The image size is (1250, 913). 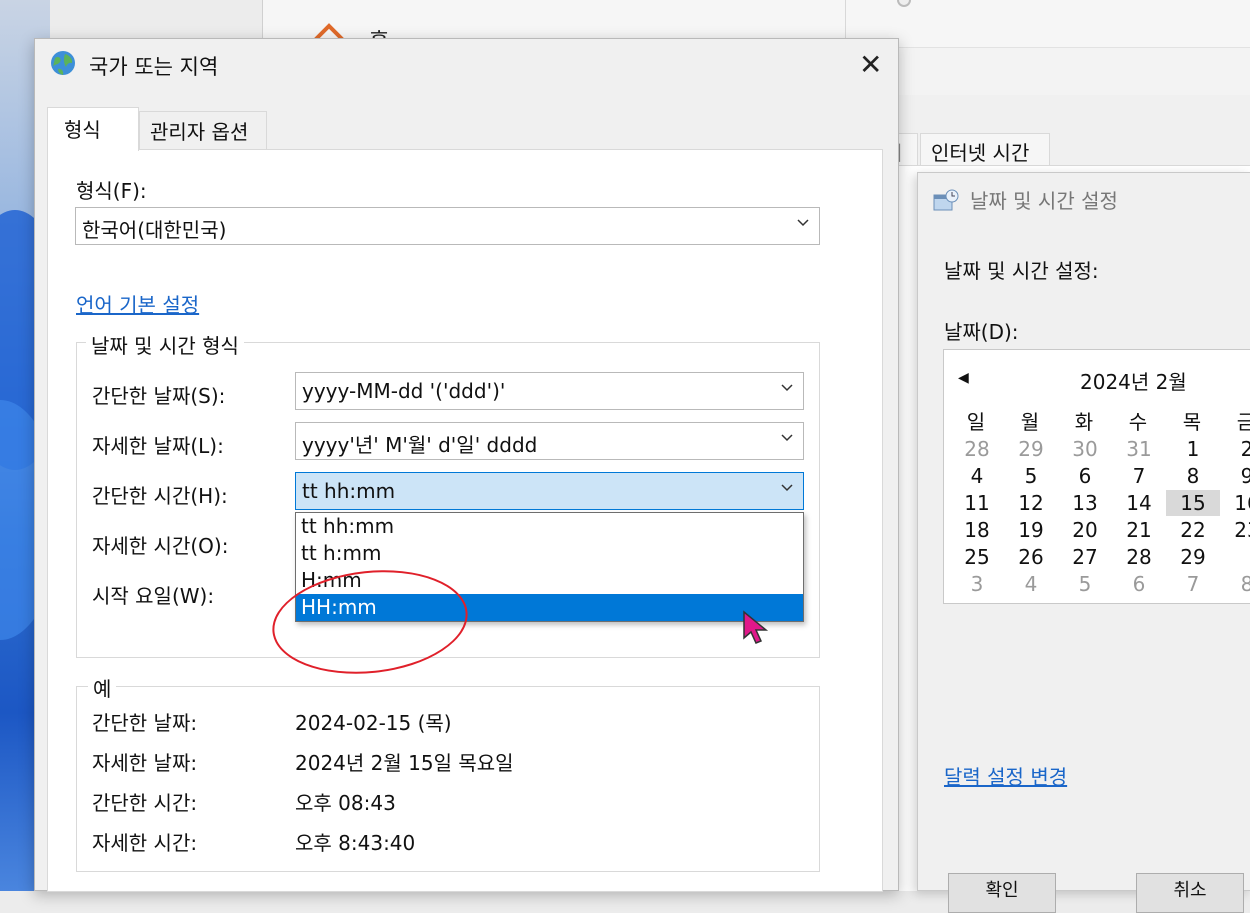 I want to click on tab-internet-time: 인터넷 시간, so click(x=985, y=149).